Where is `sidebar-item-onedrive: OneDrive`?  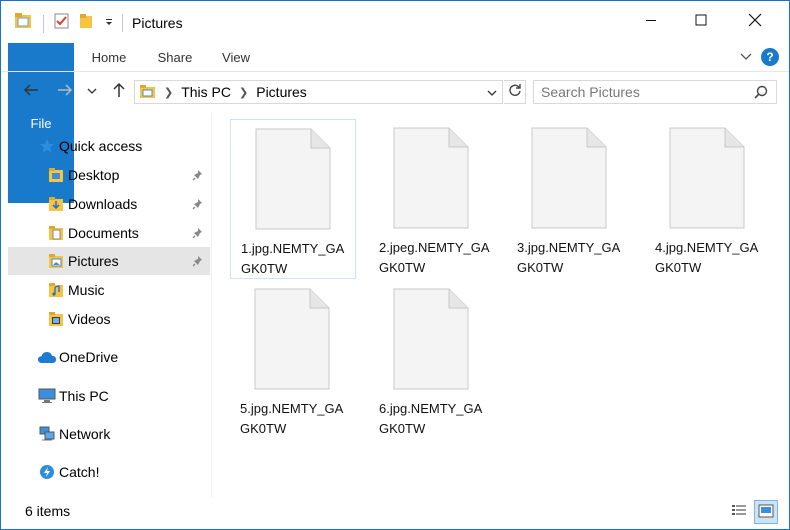
sidebar-item-onedrive: OneDrive is located at coordinates (109, 357).